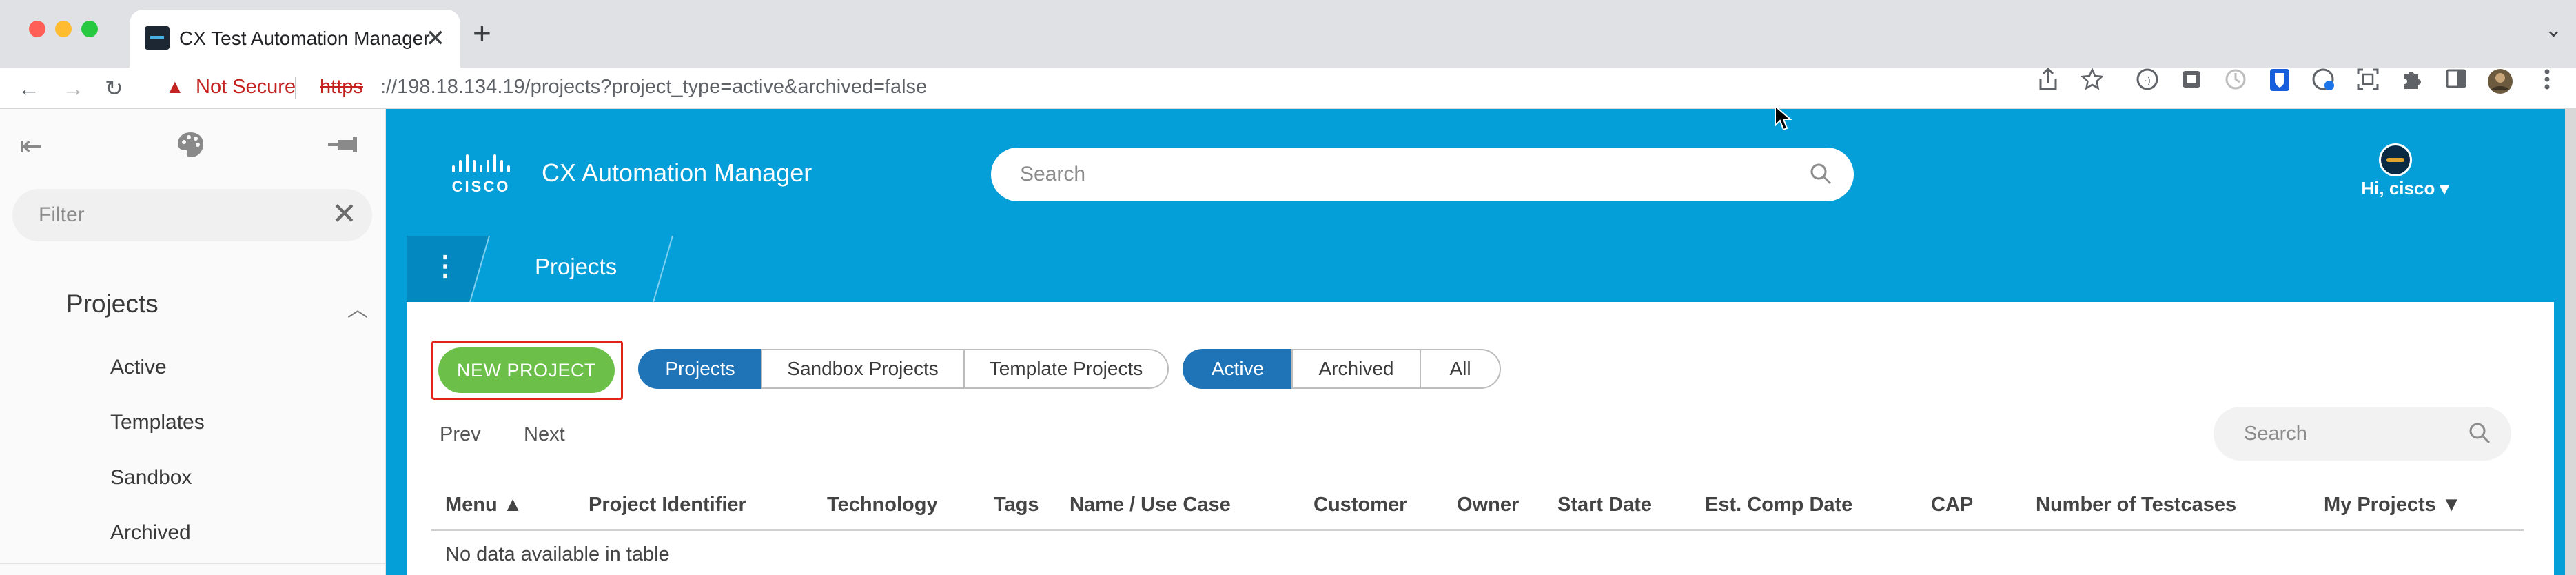 This screenshot has height=575, width=2576. I want to click on sidebar-item-active: Active, so click(138, 367).